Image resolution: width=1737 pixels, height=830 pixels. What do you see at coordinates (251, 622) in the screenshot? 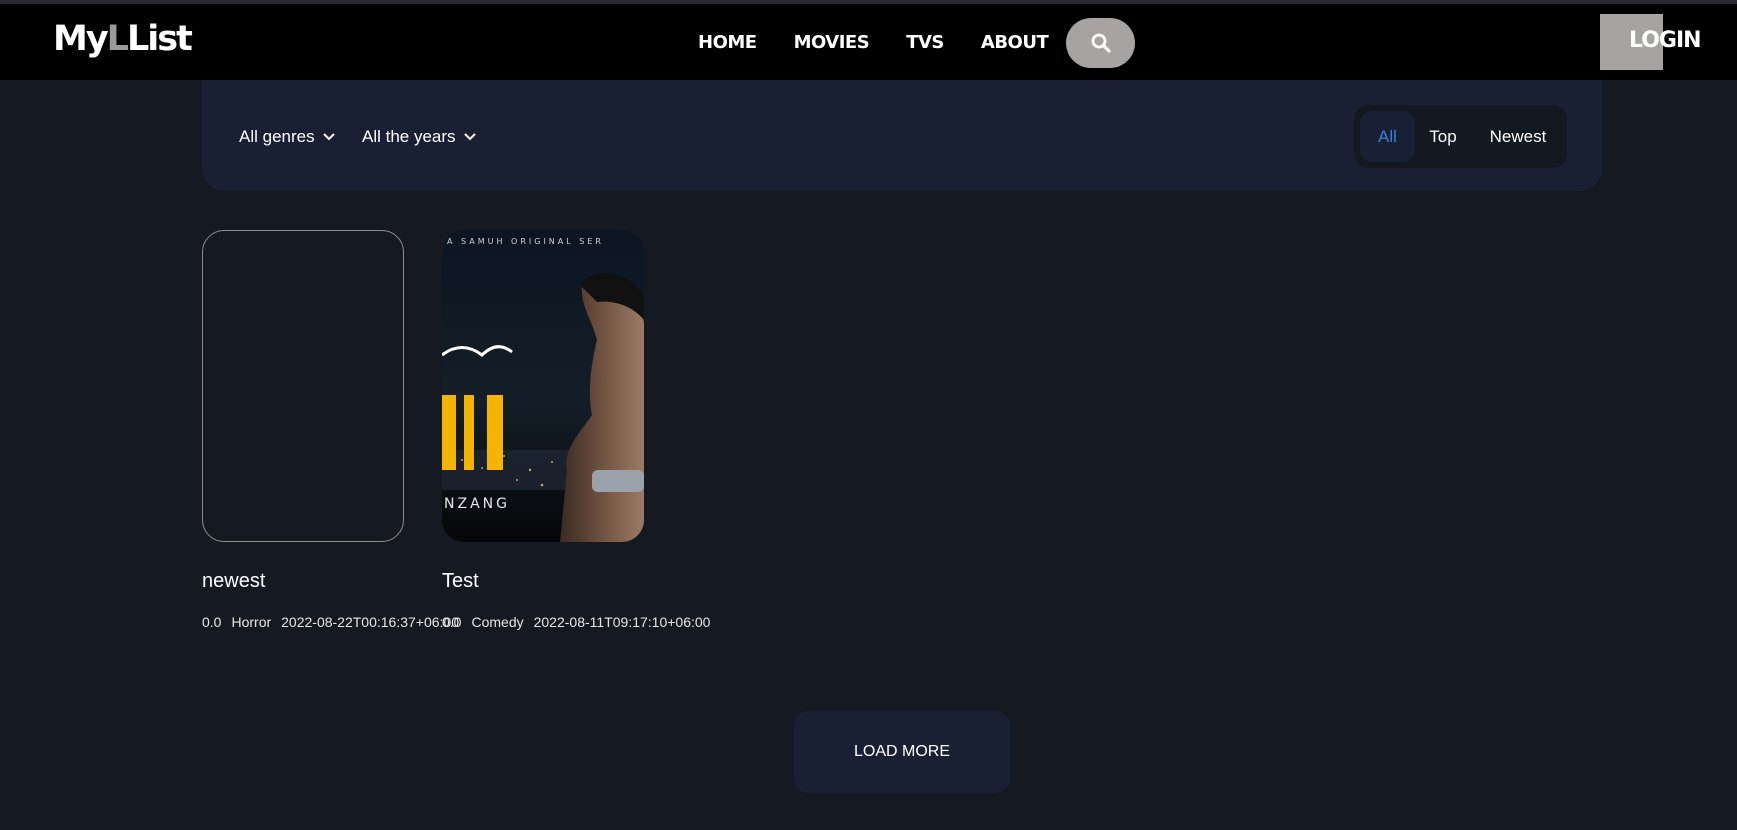
I see `movie-genre: Horror` at bounding box center [251, 622].